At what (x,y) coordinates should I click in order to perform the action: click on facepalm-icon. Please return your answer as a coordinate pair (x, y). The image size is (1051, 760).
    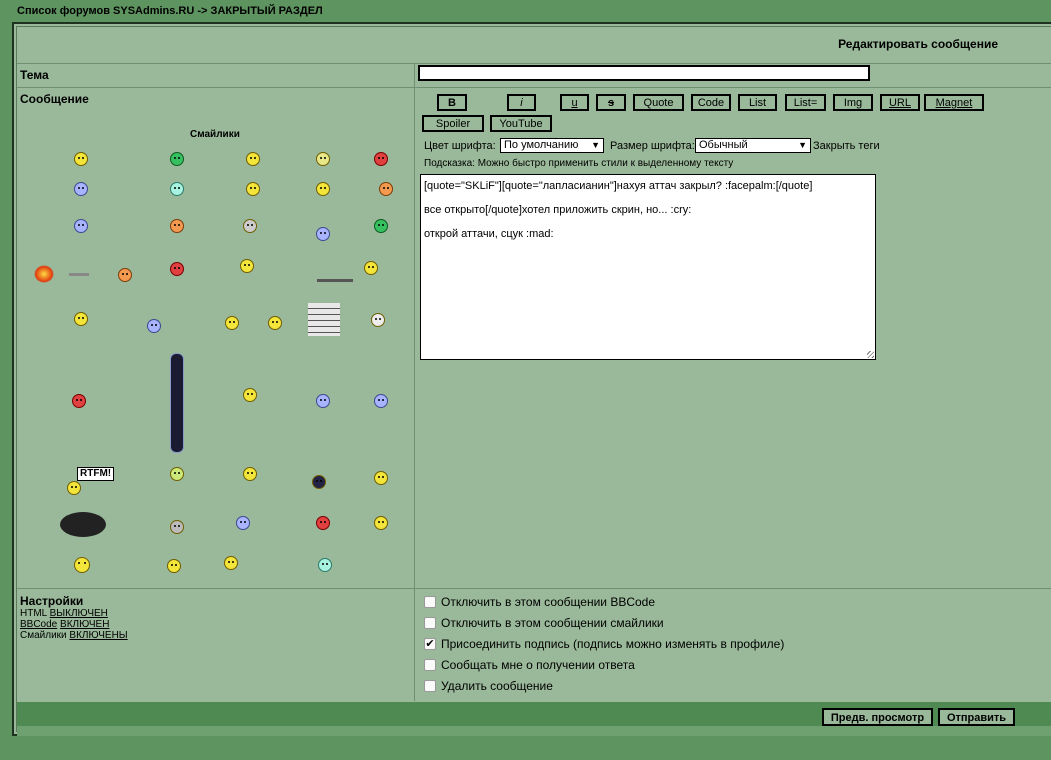
    Looking at the image, I should click on (381, 523).